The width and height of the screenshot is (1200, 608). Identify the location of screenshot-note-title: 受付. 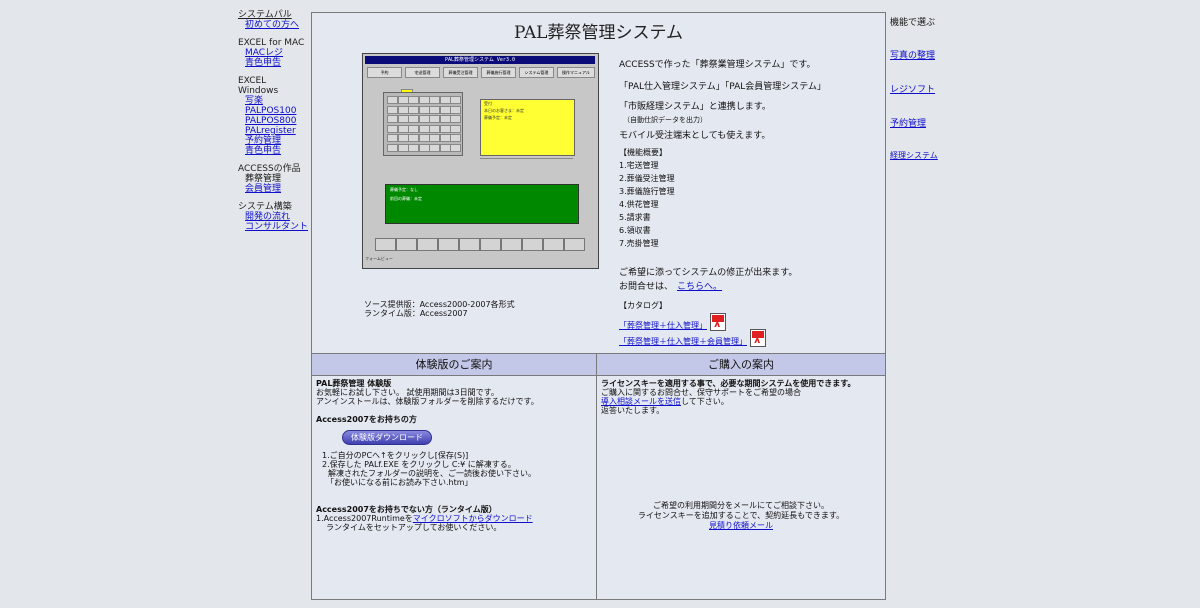
(488, 103).